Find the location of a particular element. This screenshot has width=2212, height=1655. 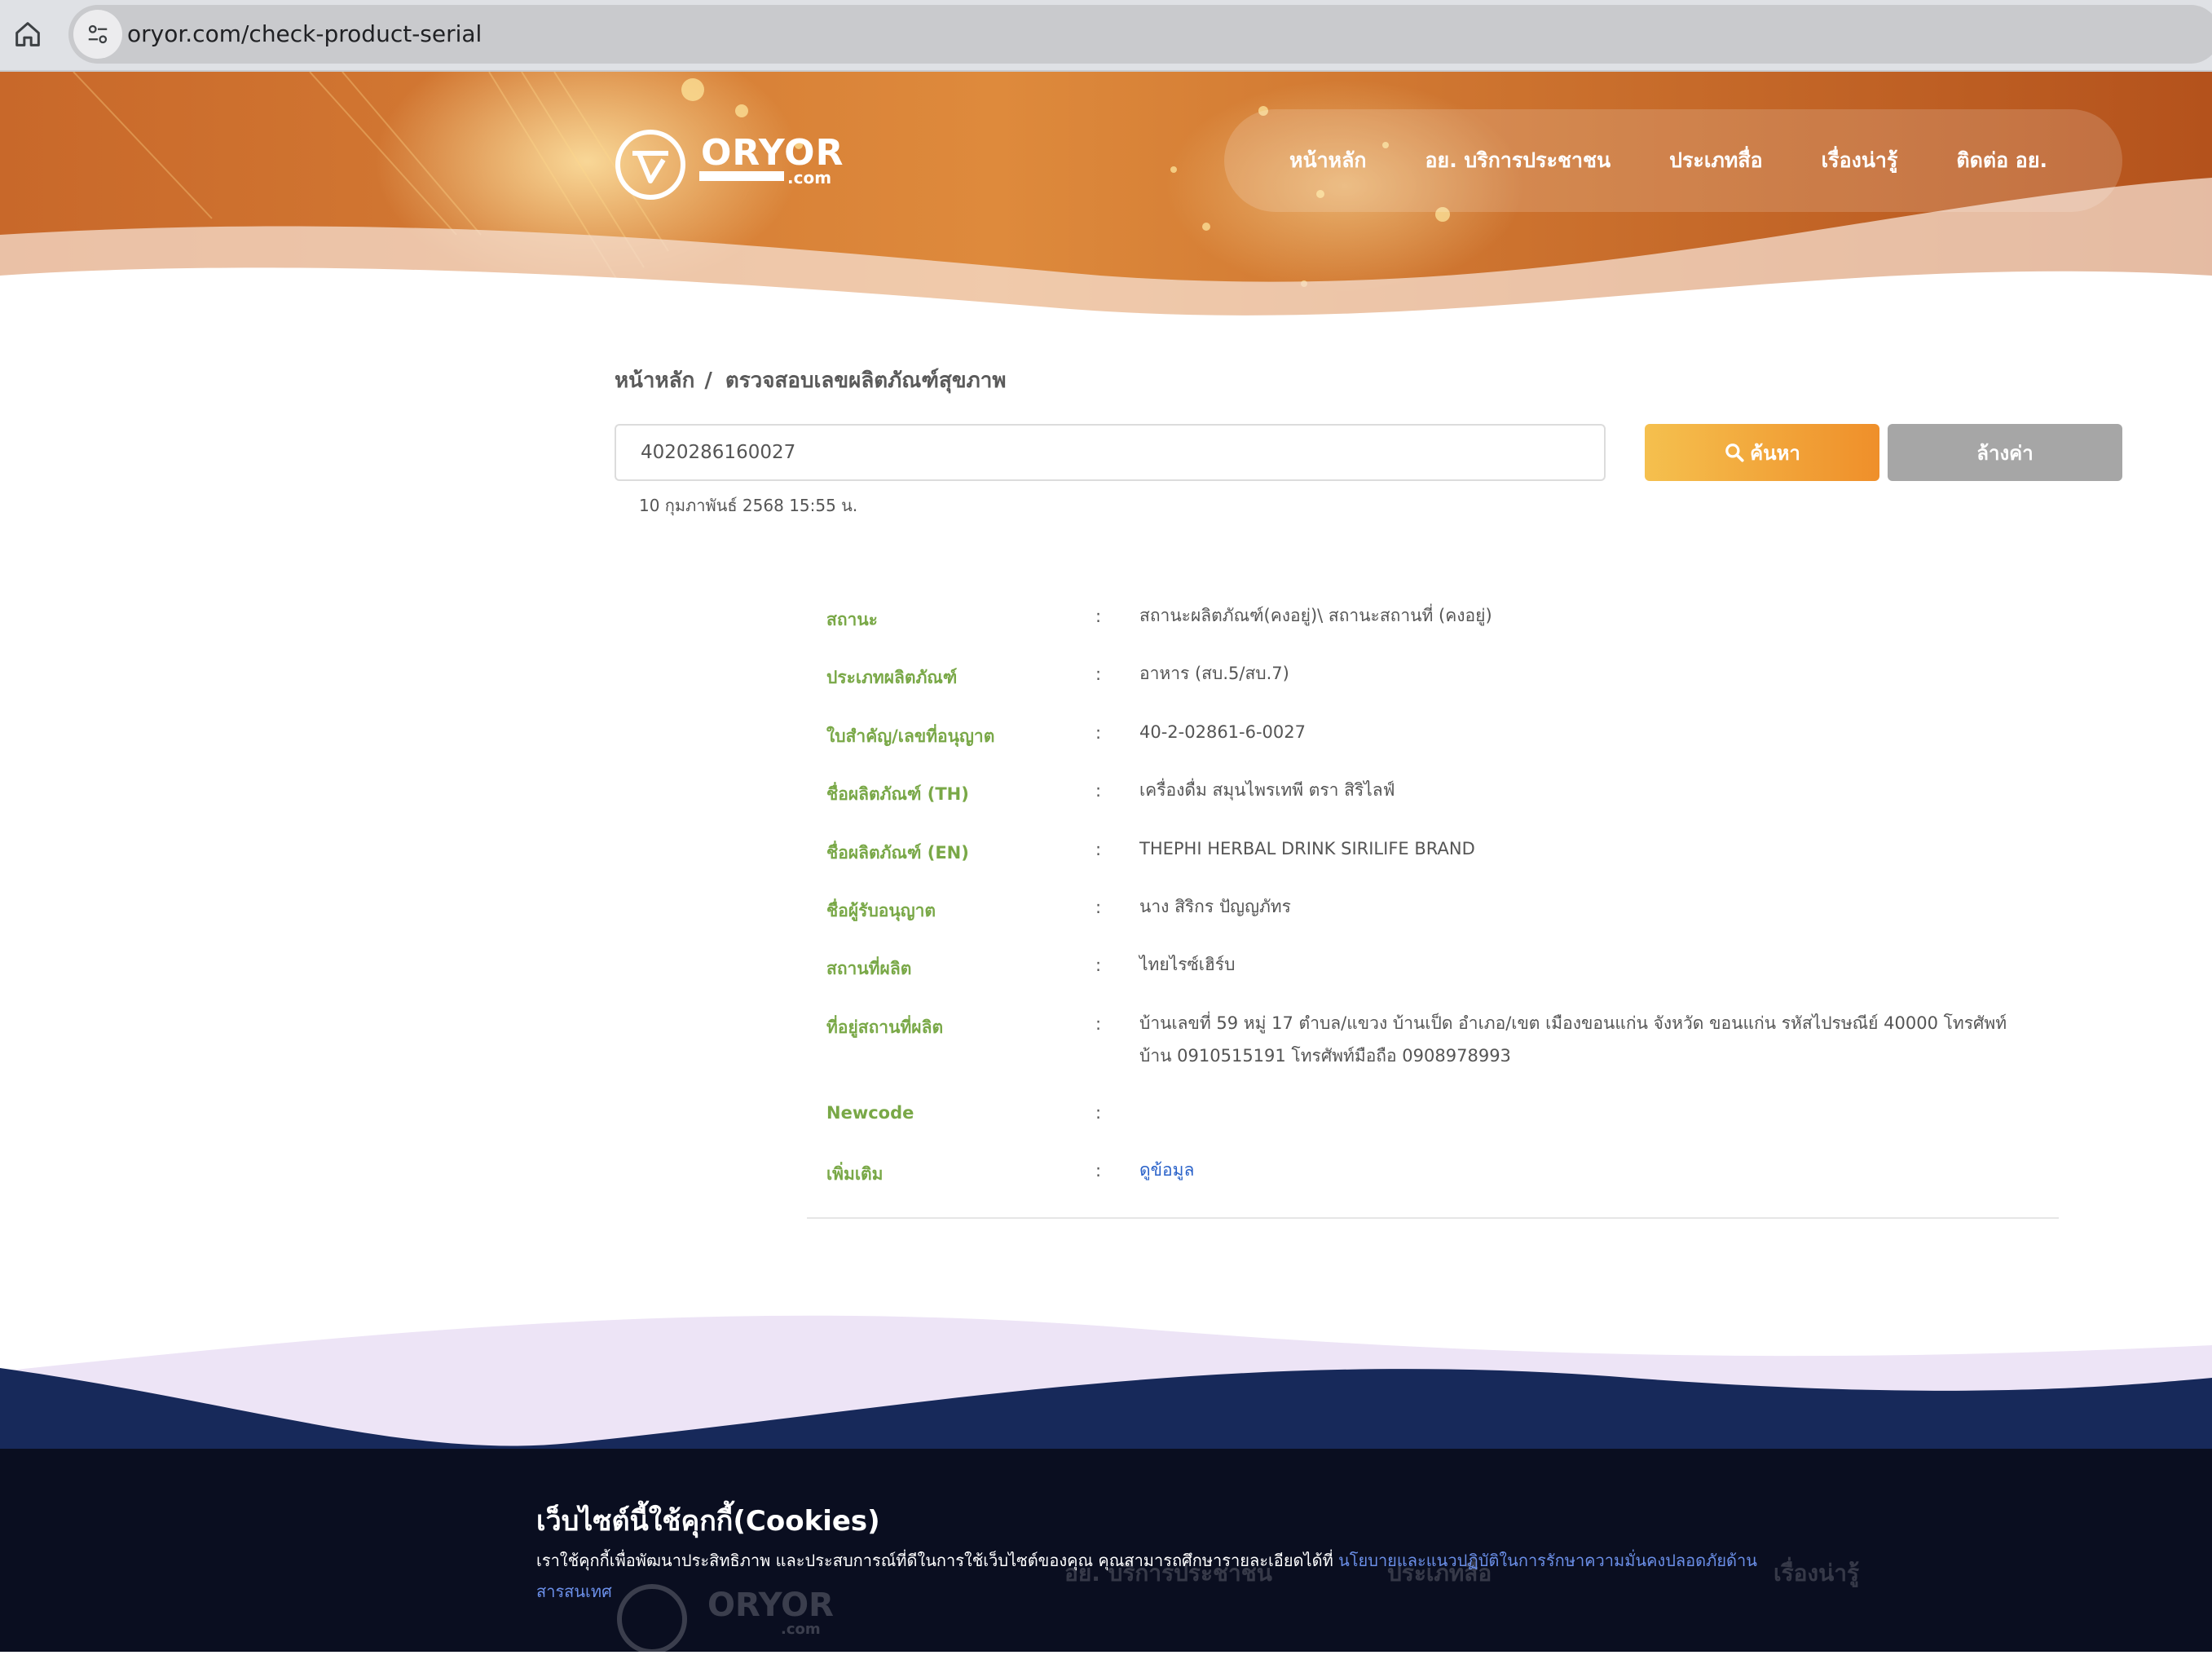

detail-row-manufacturer: สถานที่ผลิต : ไทยไรซ์เฮิร์บ is located at coordinates (1433, 973).